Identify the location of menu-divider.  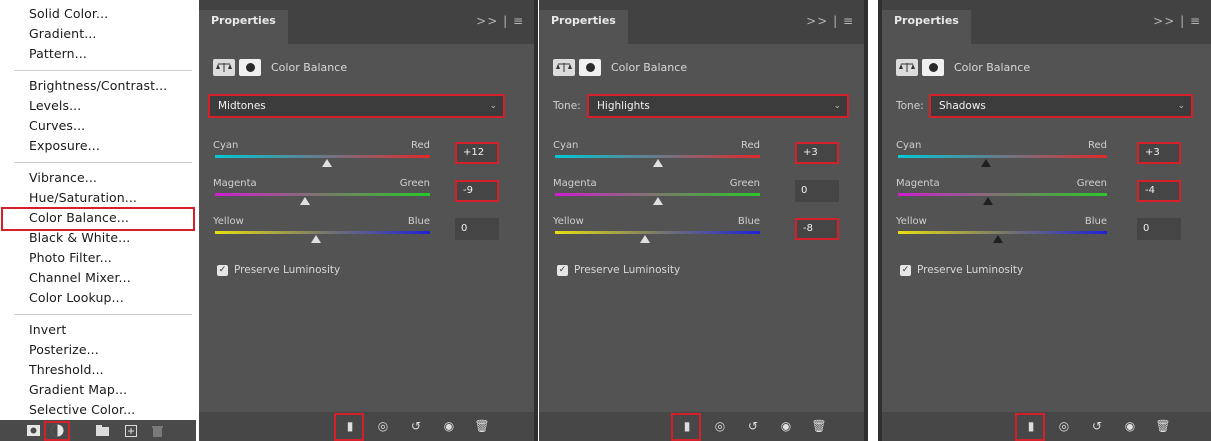
(103, 70).